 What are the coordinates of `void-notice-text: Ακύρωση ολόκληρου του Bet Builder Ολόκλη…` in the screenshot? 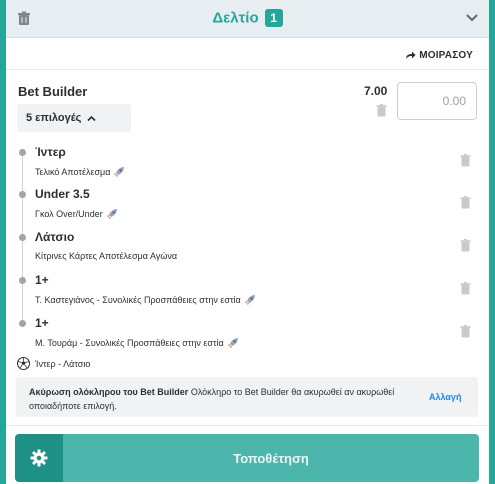 It's located at (225, 399).